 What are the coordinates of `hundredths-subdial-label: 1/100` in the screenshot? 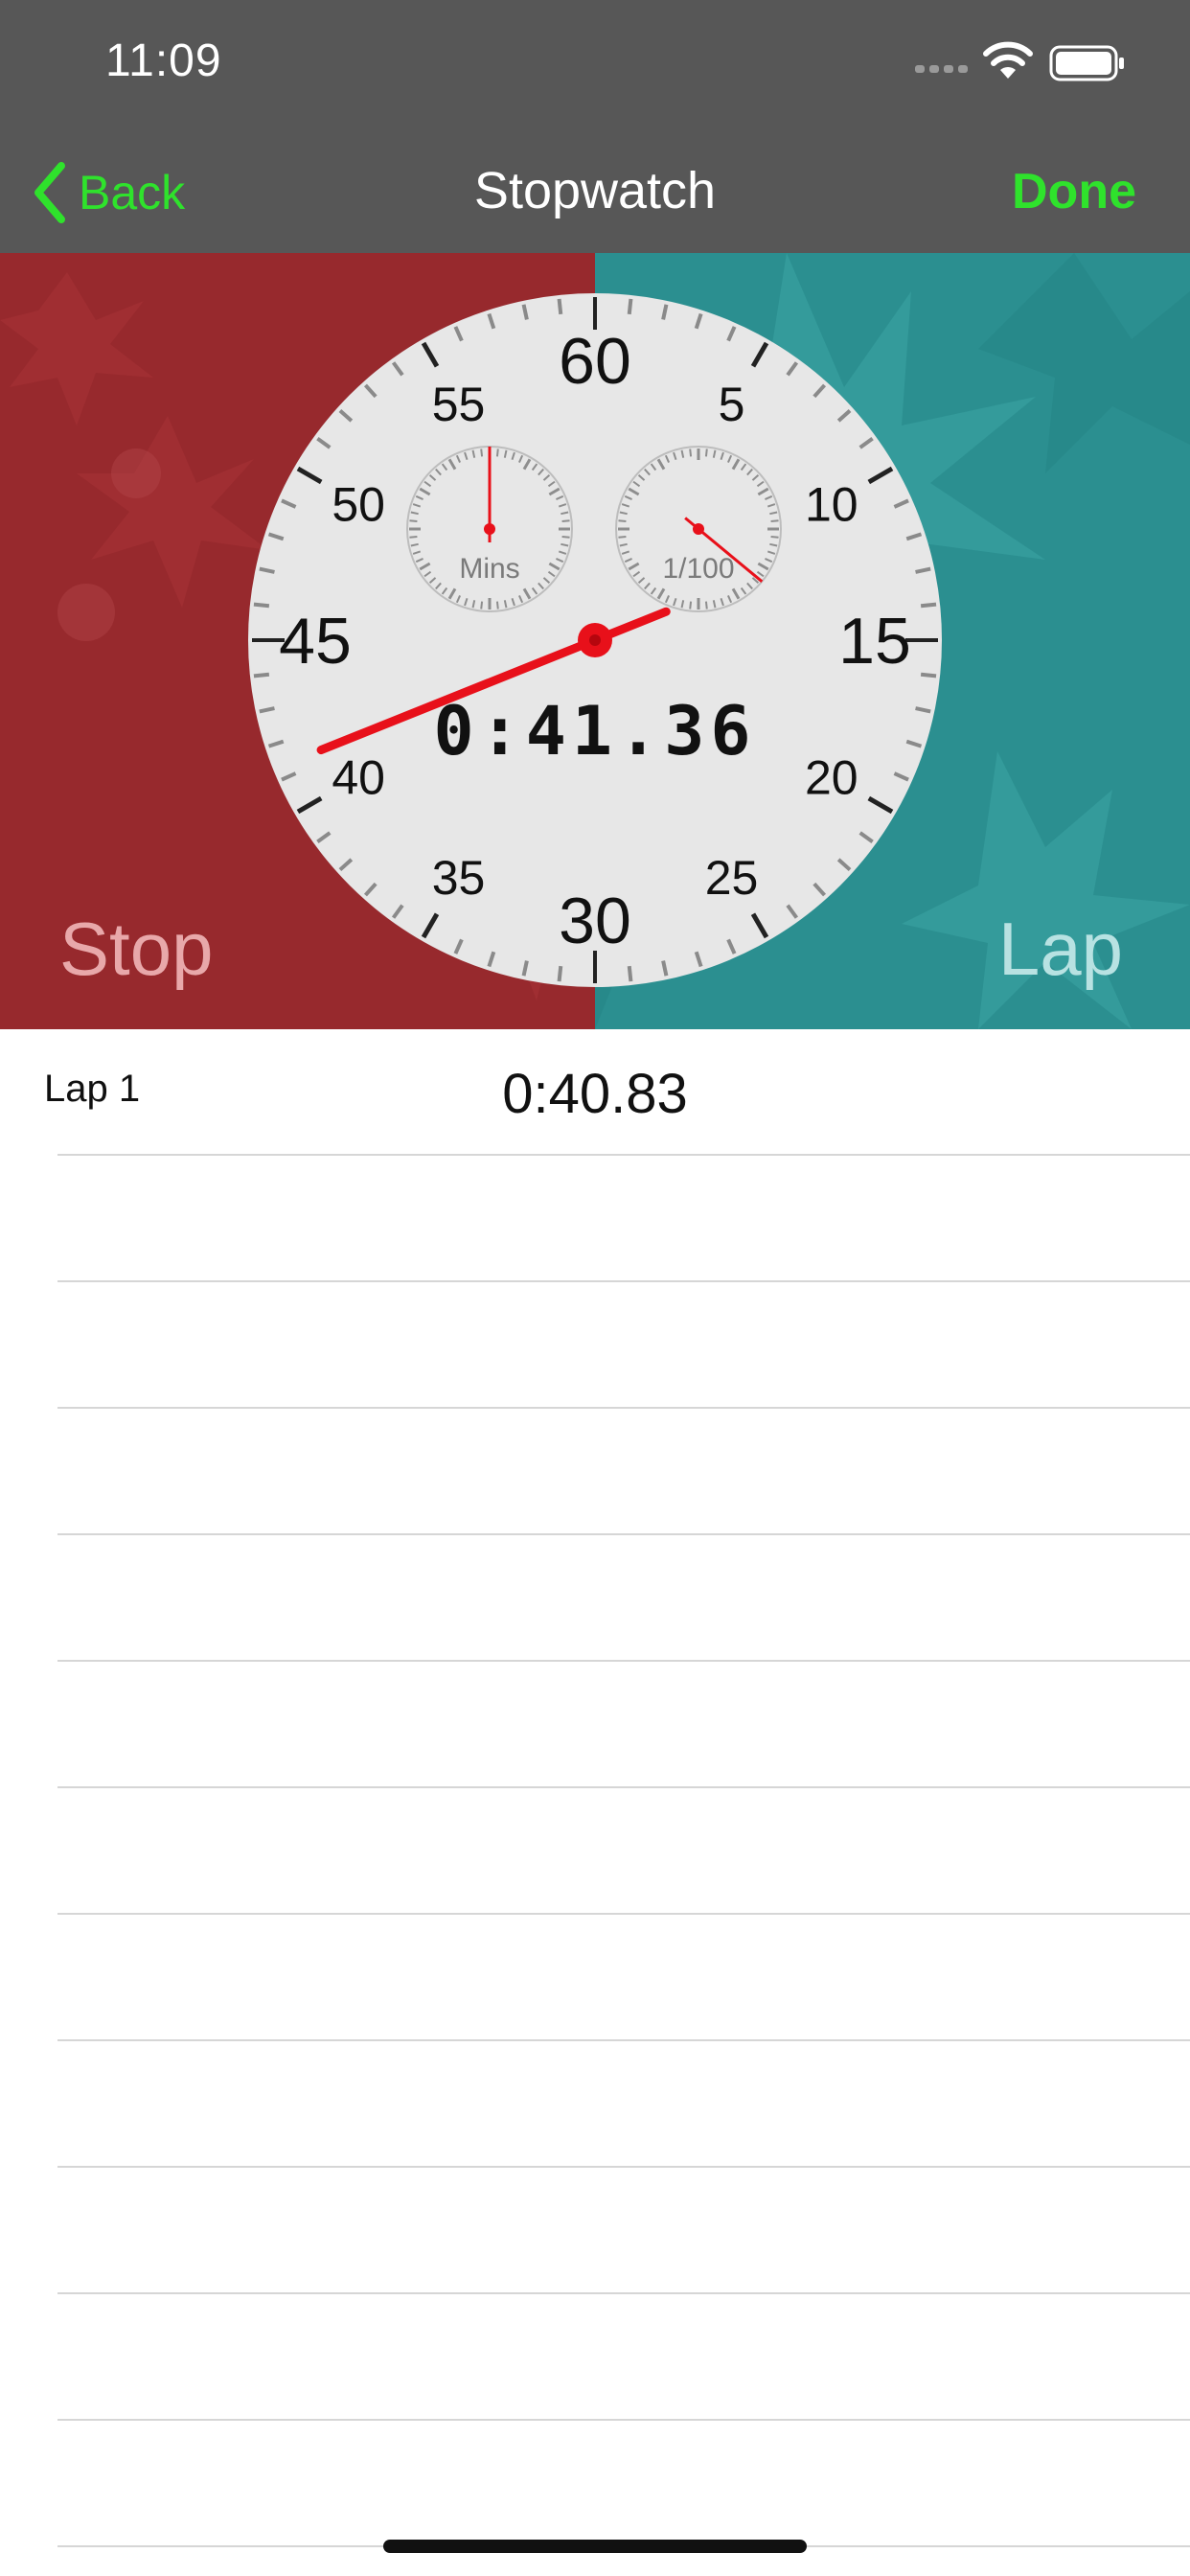 It's located at (698, 569).